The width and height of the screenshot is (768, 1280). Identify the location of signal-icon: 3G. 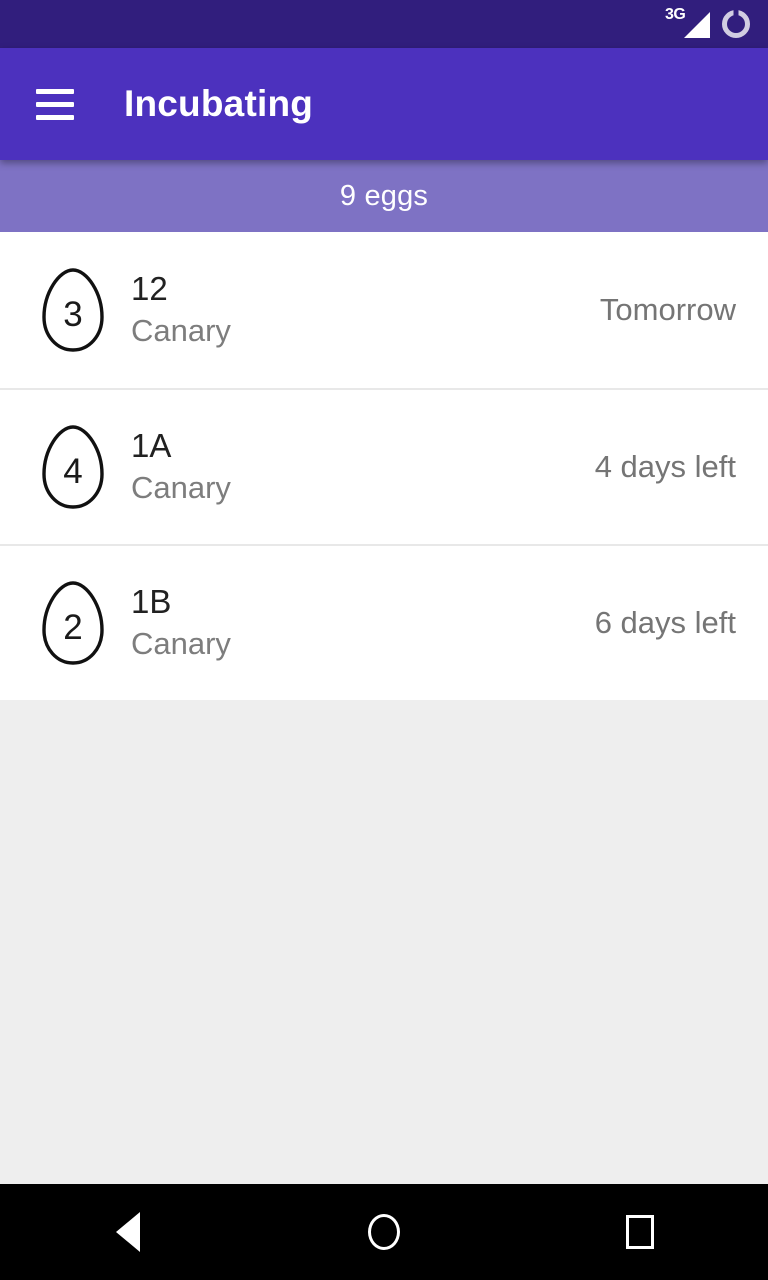
(687, 24).